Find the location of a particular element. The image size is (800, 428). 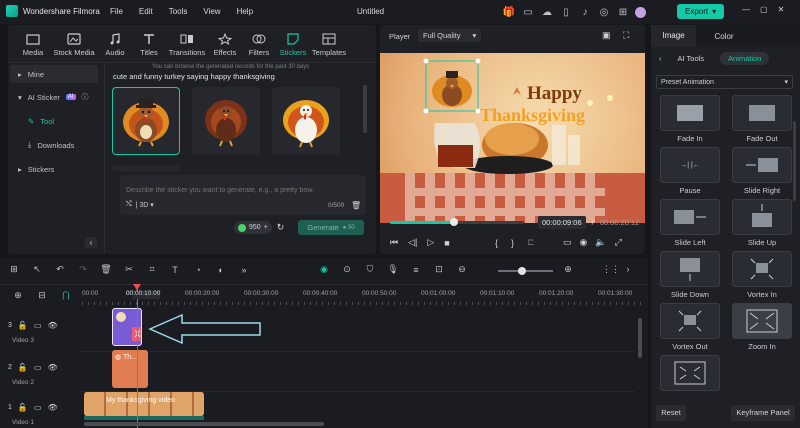

bell-icon: ♪ is located at coordinates (585, 12).